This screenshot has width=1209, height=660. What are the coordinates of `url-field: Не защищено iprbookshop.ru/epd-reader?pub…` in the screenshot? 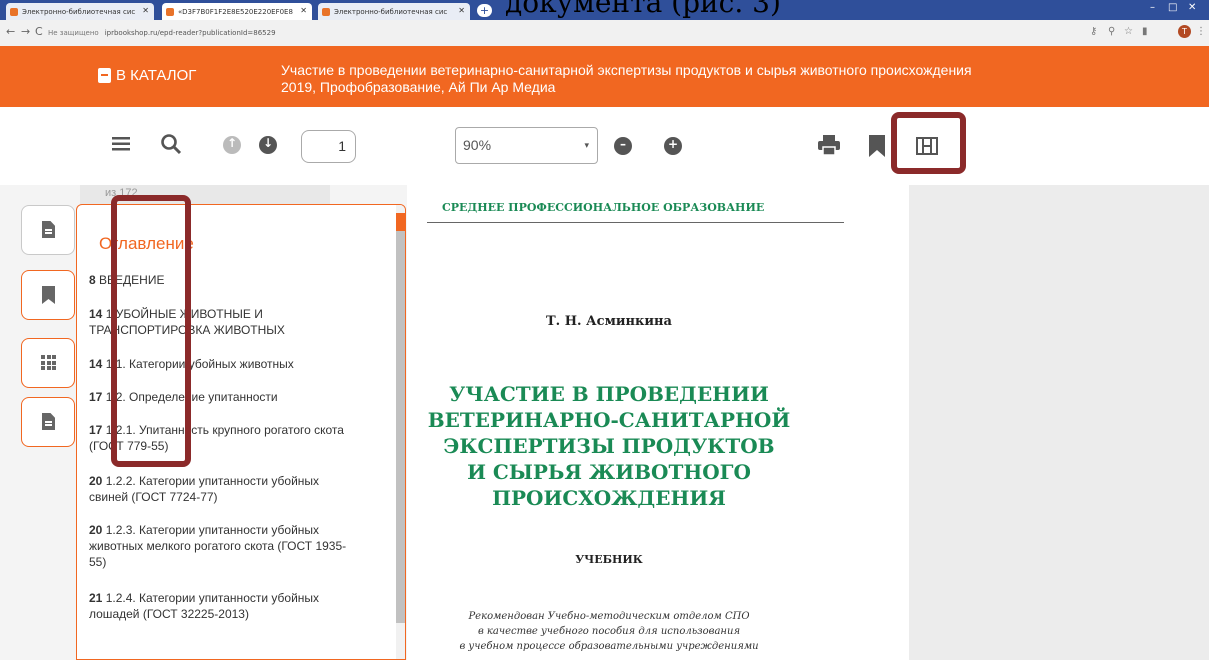 It's located at (558, 33).